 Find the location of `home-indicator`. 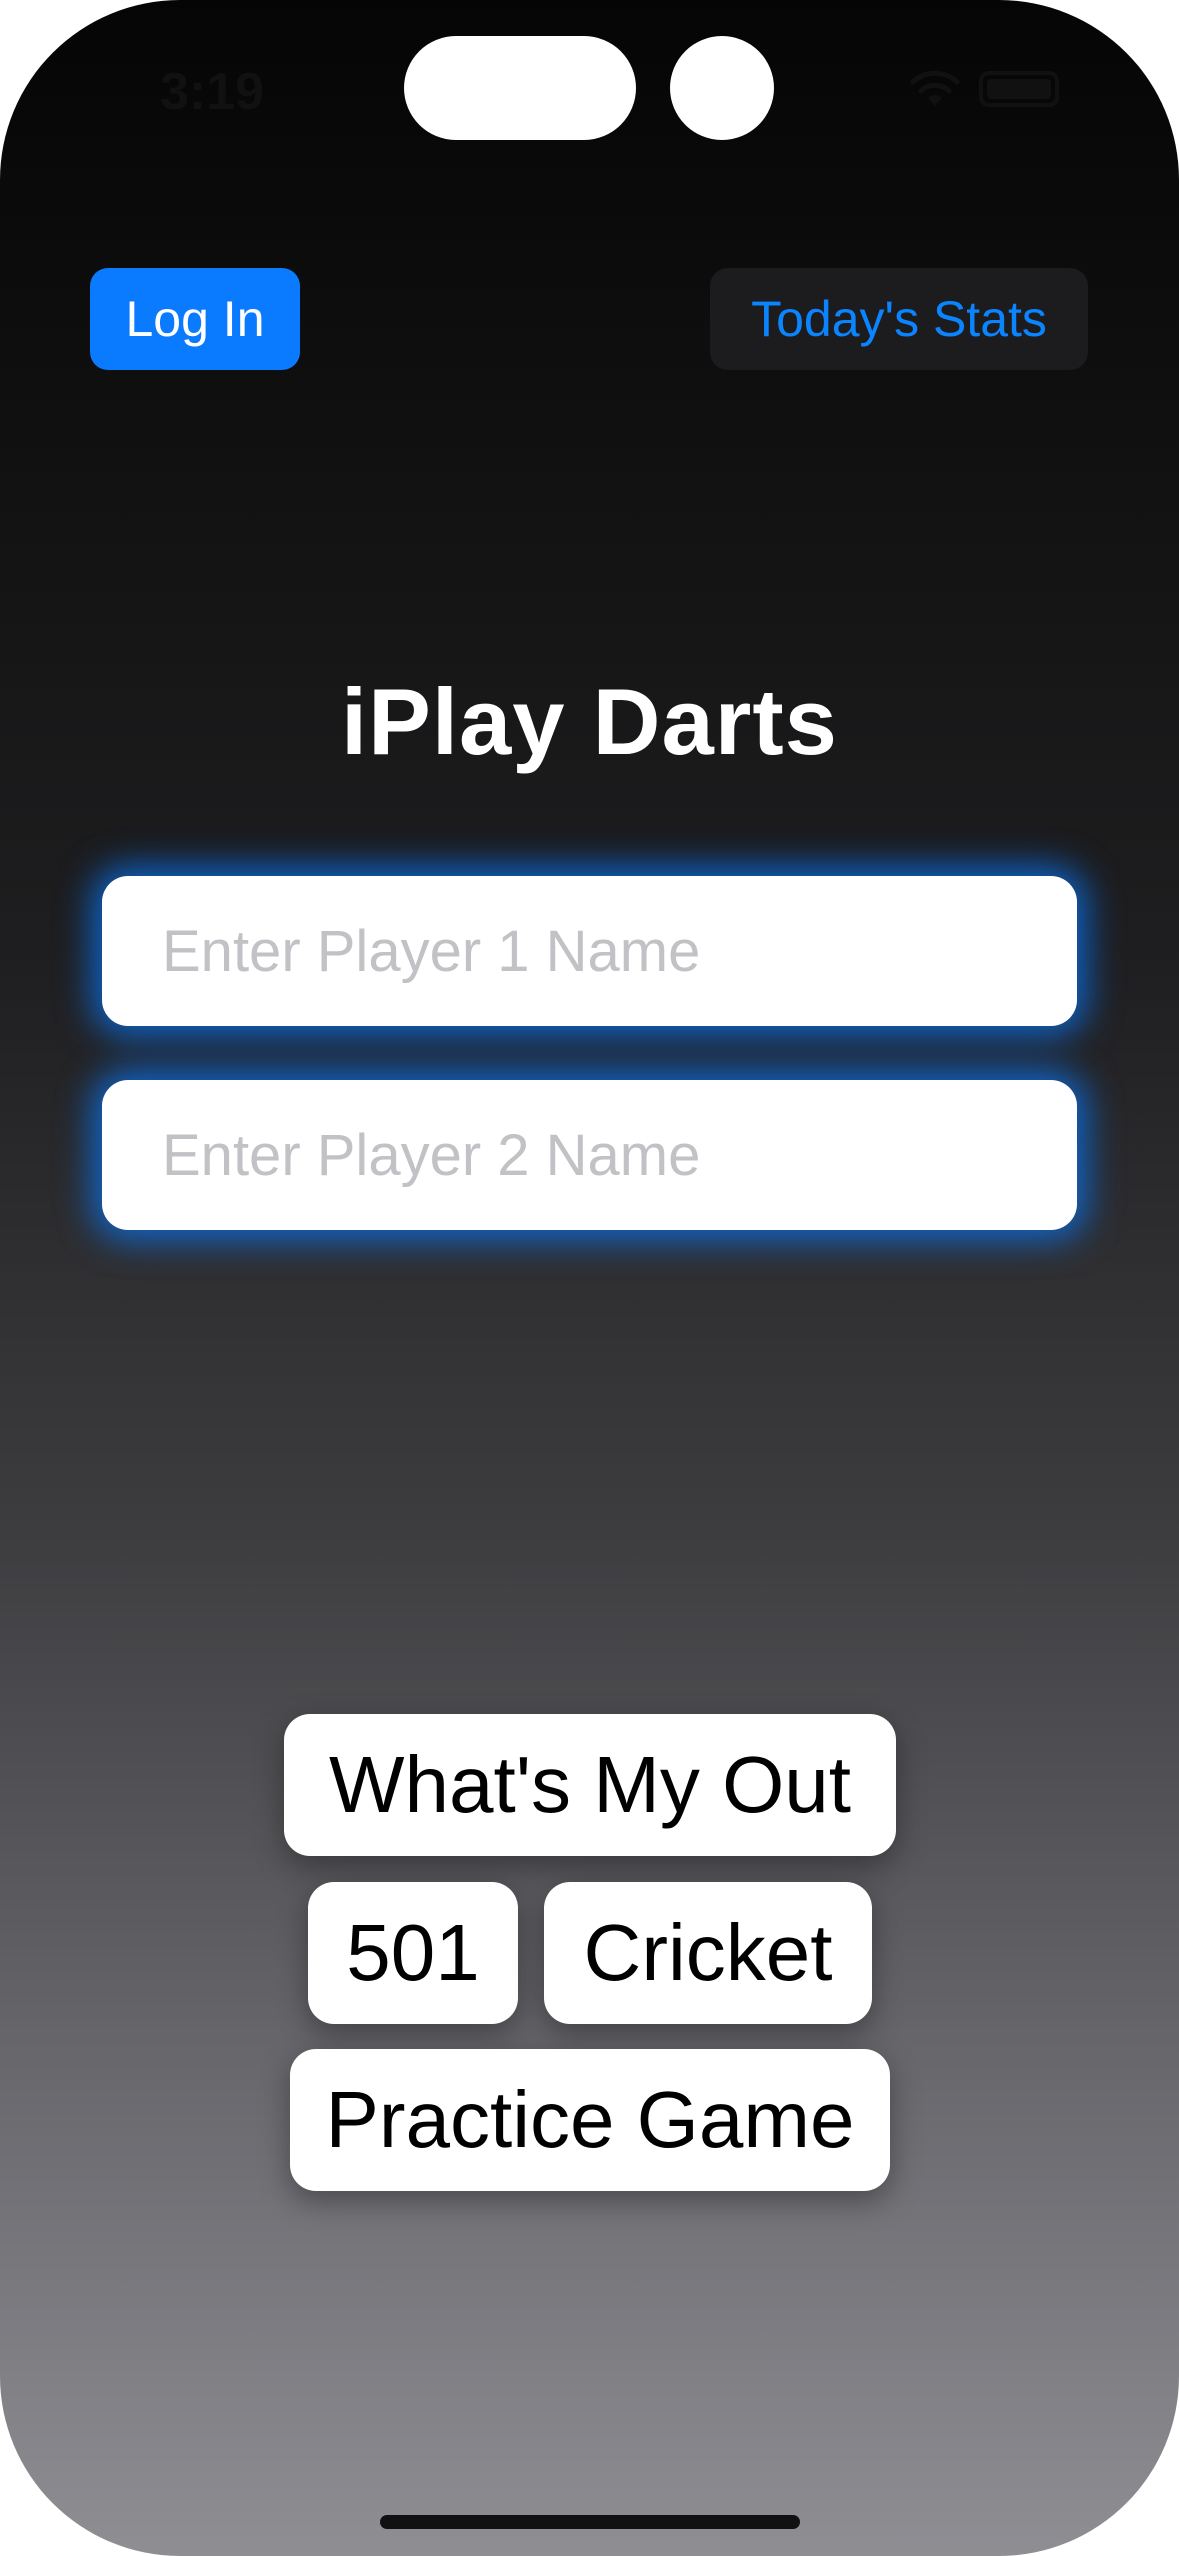

home-indicator is located at coordinates (590, 2522).